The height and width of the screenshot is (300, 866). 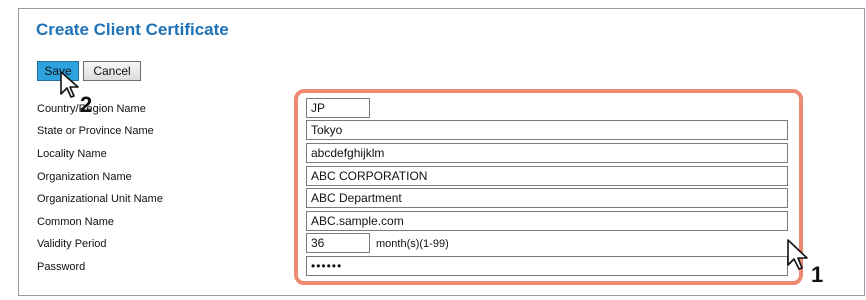 What do you see at coordinates (72, 154) in the screenshot?
I see `locality-label: Locality Name` at bounding box center [72, 154].